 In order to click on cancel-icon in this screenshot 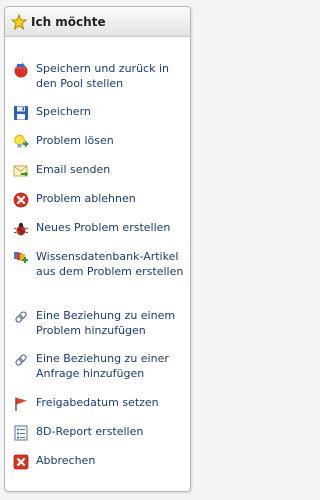, I will do `click(21, 462)`.